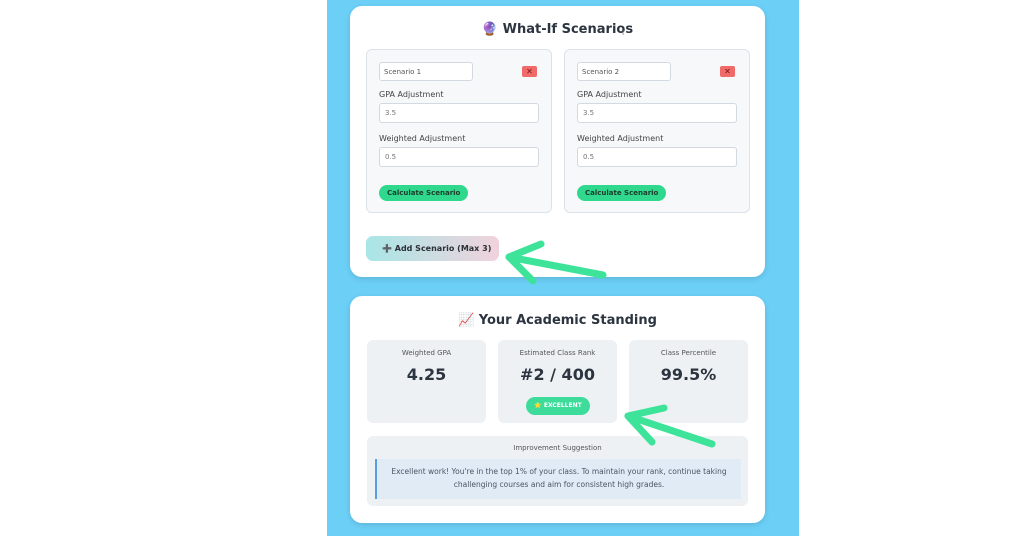 The height and width of the screenshot is (536, 1024). What do you see at coordinates (623, 32) in the screenshot?
I see `info-mark: ı` at bounding box center [623, 32].